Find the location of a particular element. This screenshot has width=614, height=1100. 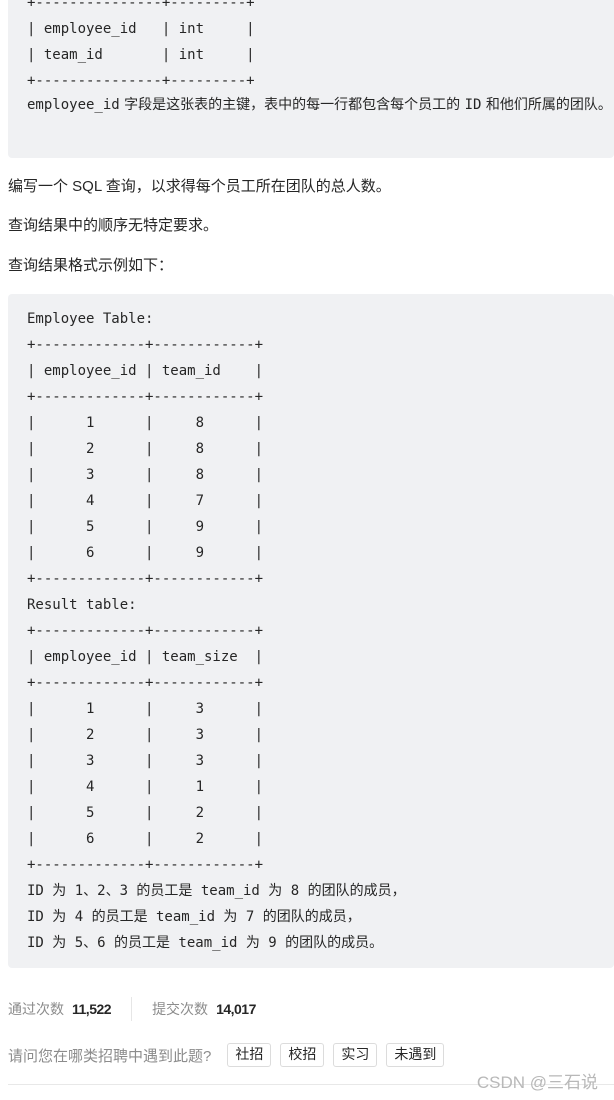

explanation-line: ID 为 5、6 的员工是 team_id 为 9 的团队的成员。 is located at coordinates (205, 943).